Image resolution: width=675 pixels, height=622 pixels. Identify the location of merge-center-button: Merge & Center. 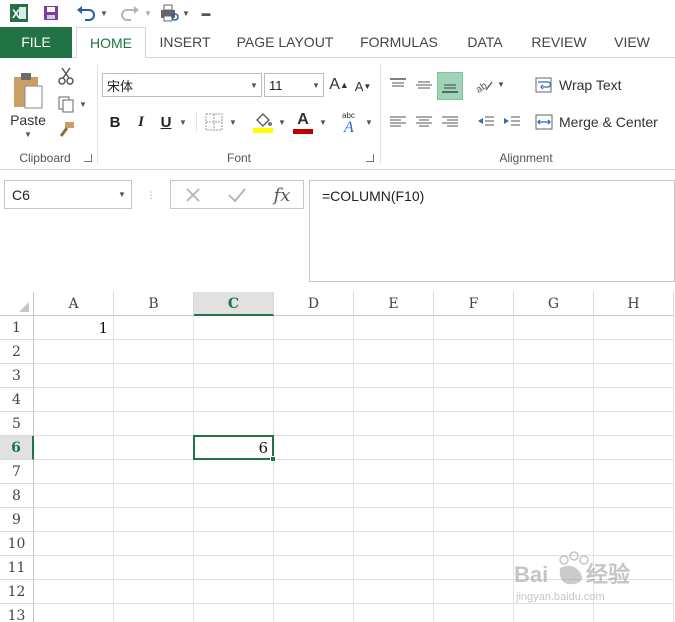
(603, 122).